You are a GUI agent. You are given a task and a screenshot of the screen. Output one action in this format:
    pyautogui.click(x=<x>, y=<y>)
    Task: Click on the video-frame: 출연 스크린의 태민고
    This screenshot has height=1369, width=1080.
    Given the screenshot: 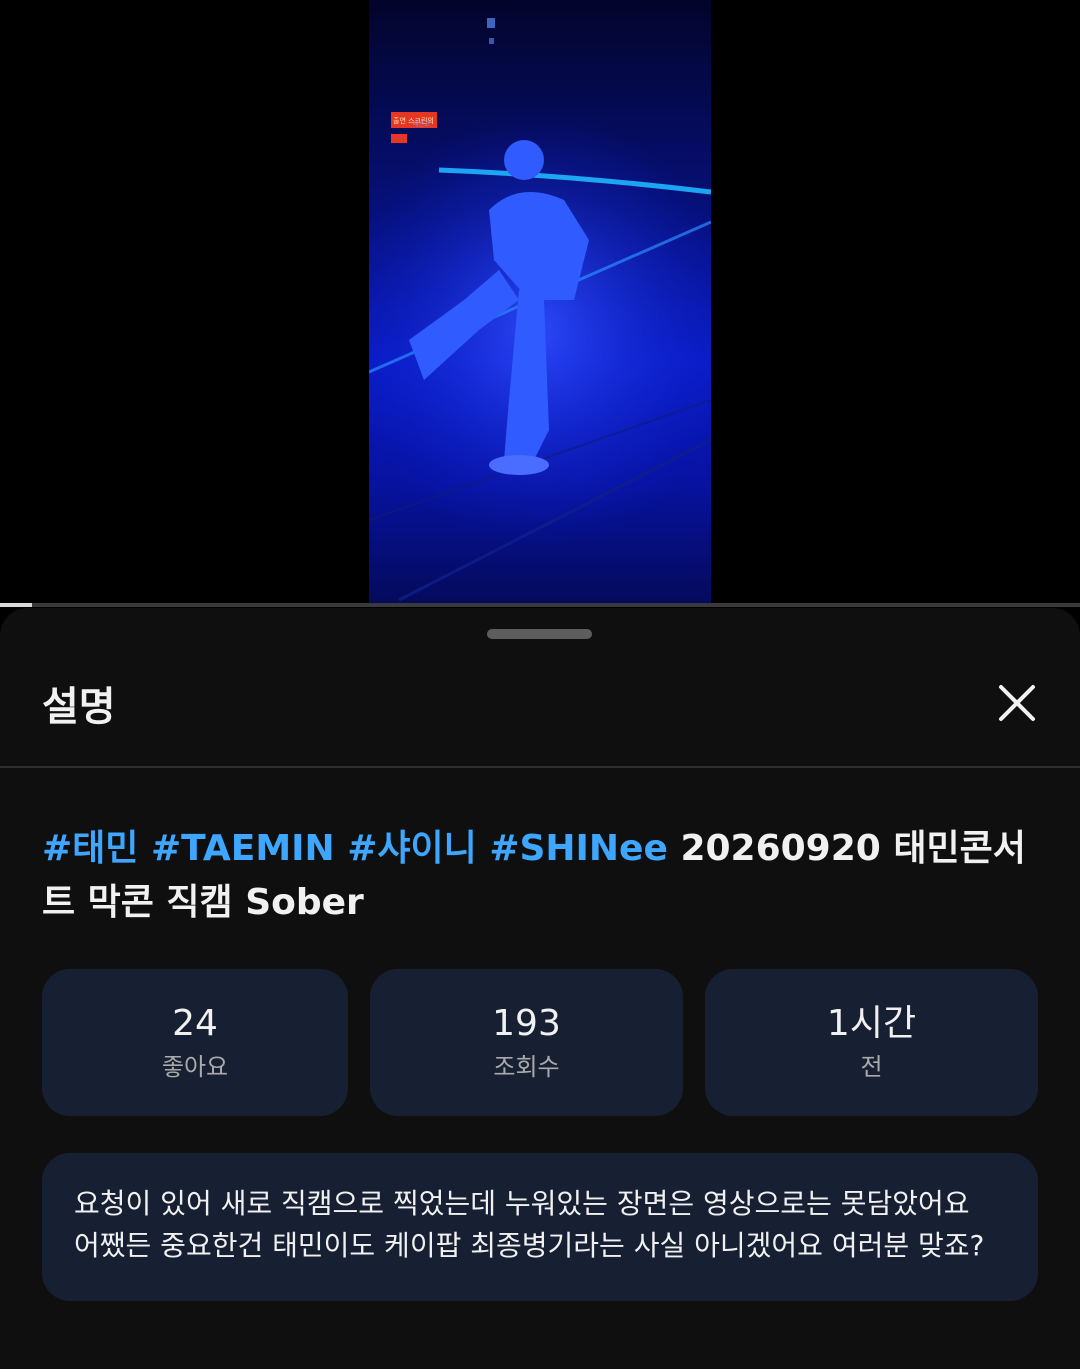 What is the action you would take?
    pyautogui.click(x=540, y=302)
    